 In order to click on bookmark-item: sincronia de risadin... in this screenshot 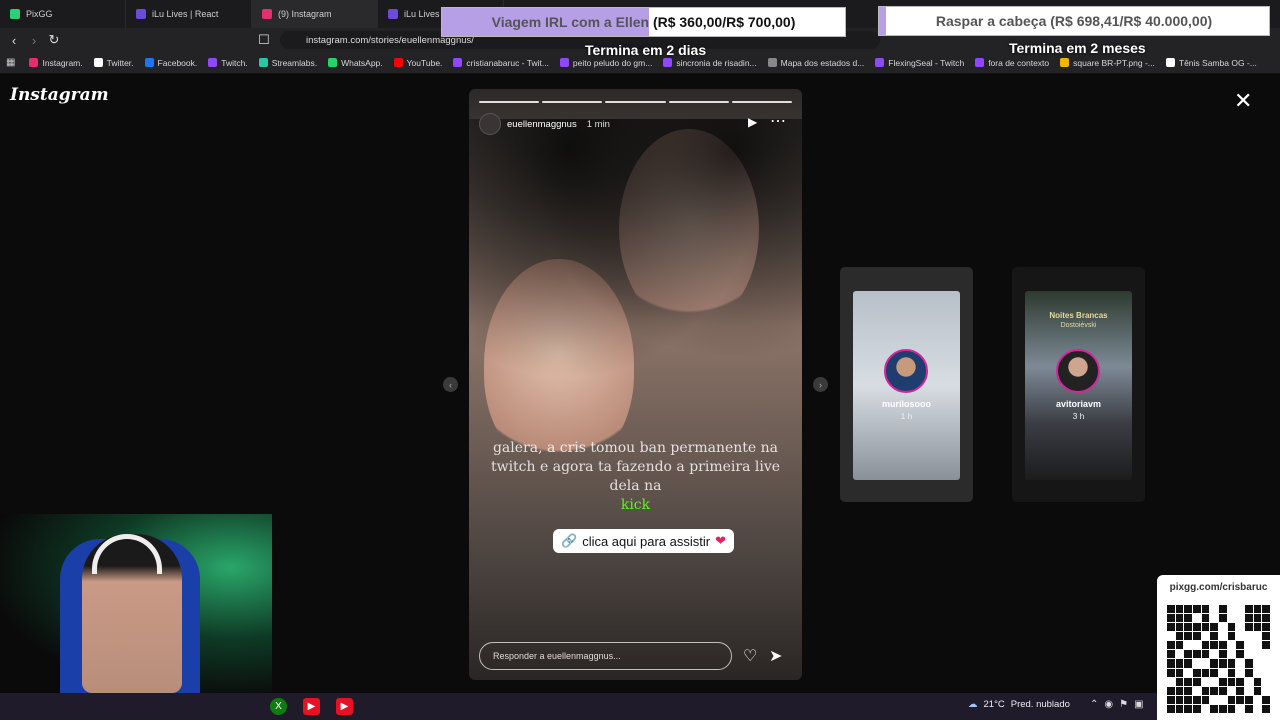, I will do `click(710, 62)`.